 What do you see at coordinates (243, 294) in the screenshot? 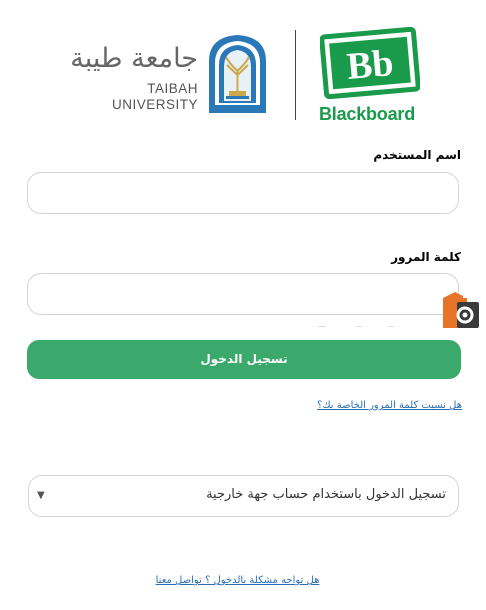
I see `password-input` at bounding box center [243, 294].